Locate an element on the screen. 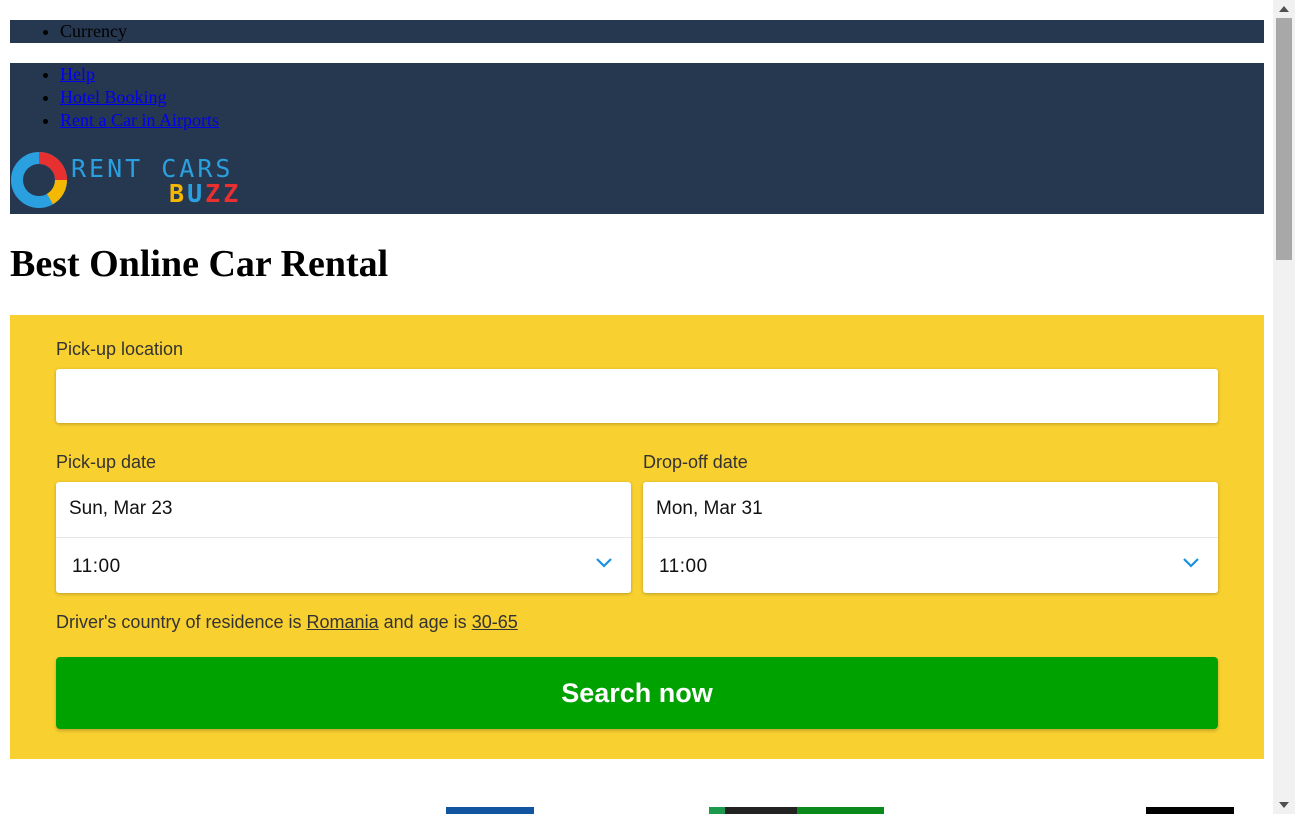 Image resolution: width=1295 pixels, height=814 pixels. residence-age-prefix: and age is is located at coordinates (425, 622).